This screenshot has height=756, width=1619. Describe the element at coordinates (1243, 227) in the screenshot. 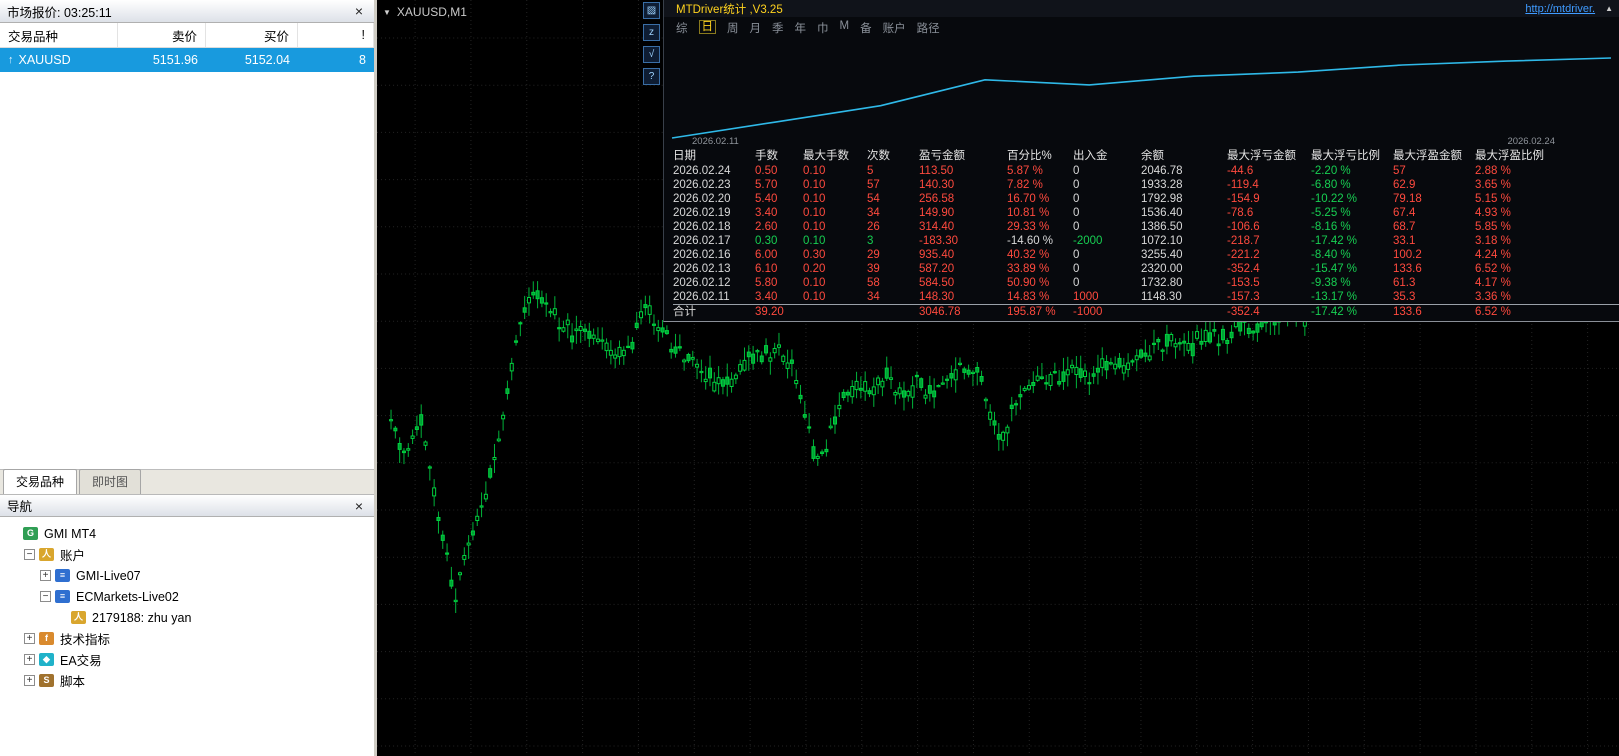

I see `cell: -106.6` at that location.